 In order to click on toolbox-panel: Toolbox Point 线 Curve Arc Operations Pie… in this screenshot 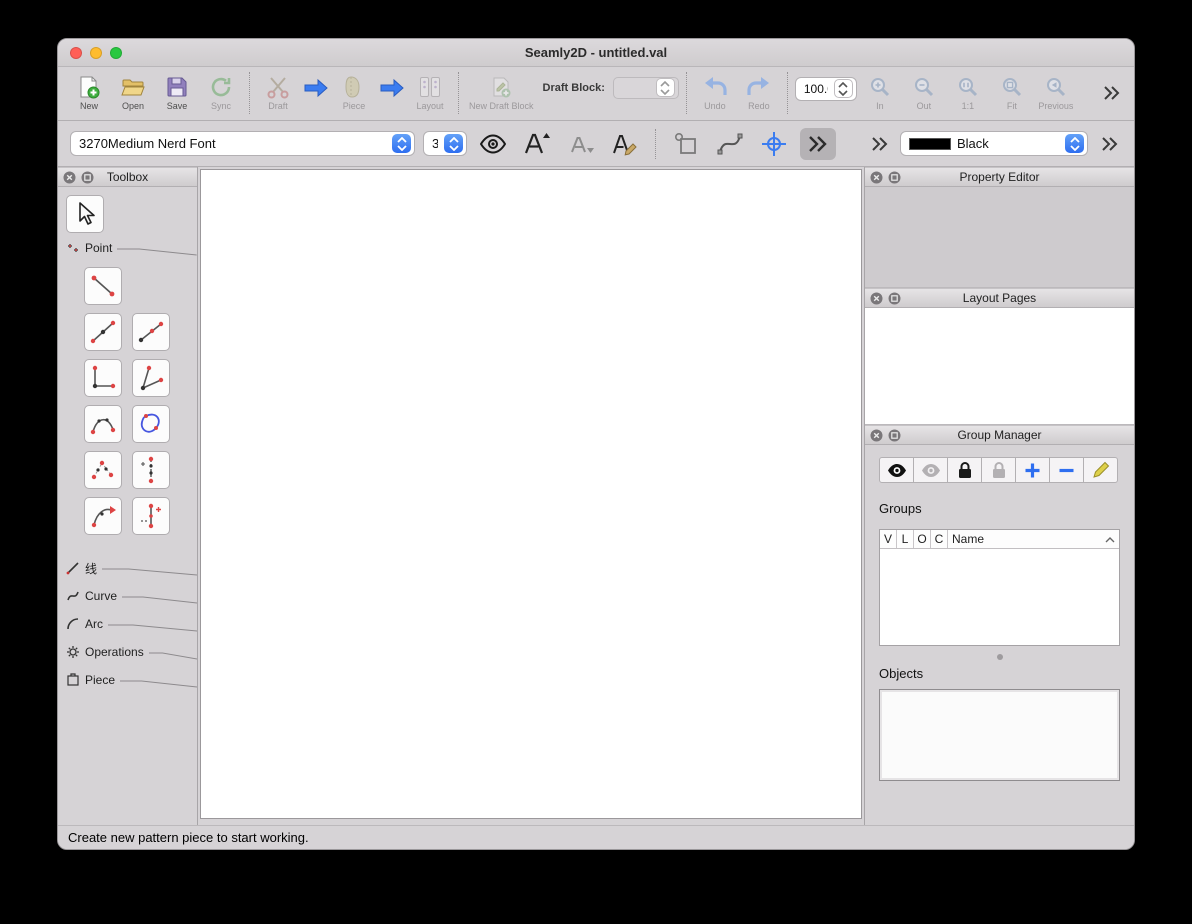, I will do `click(128, 496)`.